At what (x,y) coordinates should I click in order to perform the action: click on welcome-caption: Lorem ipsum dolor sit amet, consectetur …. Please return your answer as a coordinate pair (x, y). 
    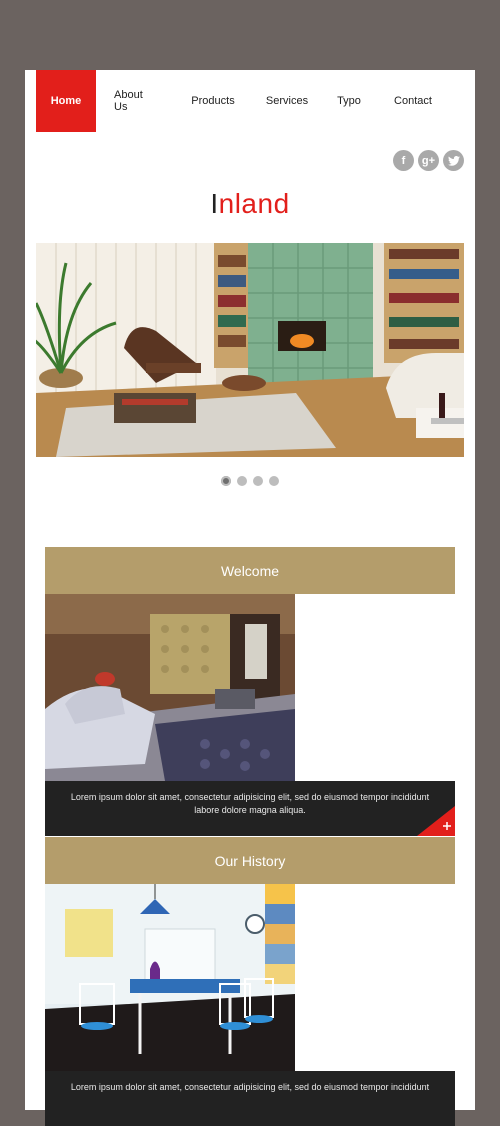
    Looking at the image, I should click on (250, 808).